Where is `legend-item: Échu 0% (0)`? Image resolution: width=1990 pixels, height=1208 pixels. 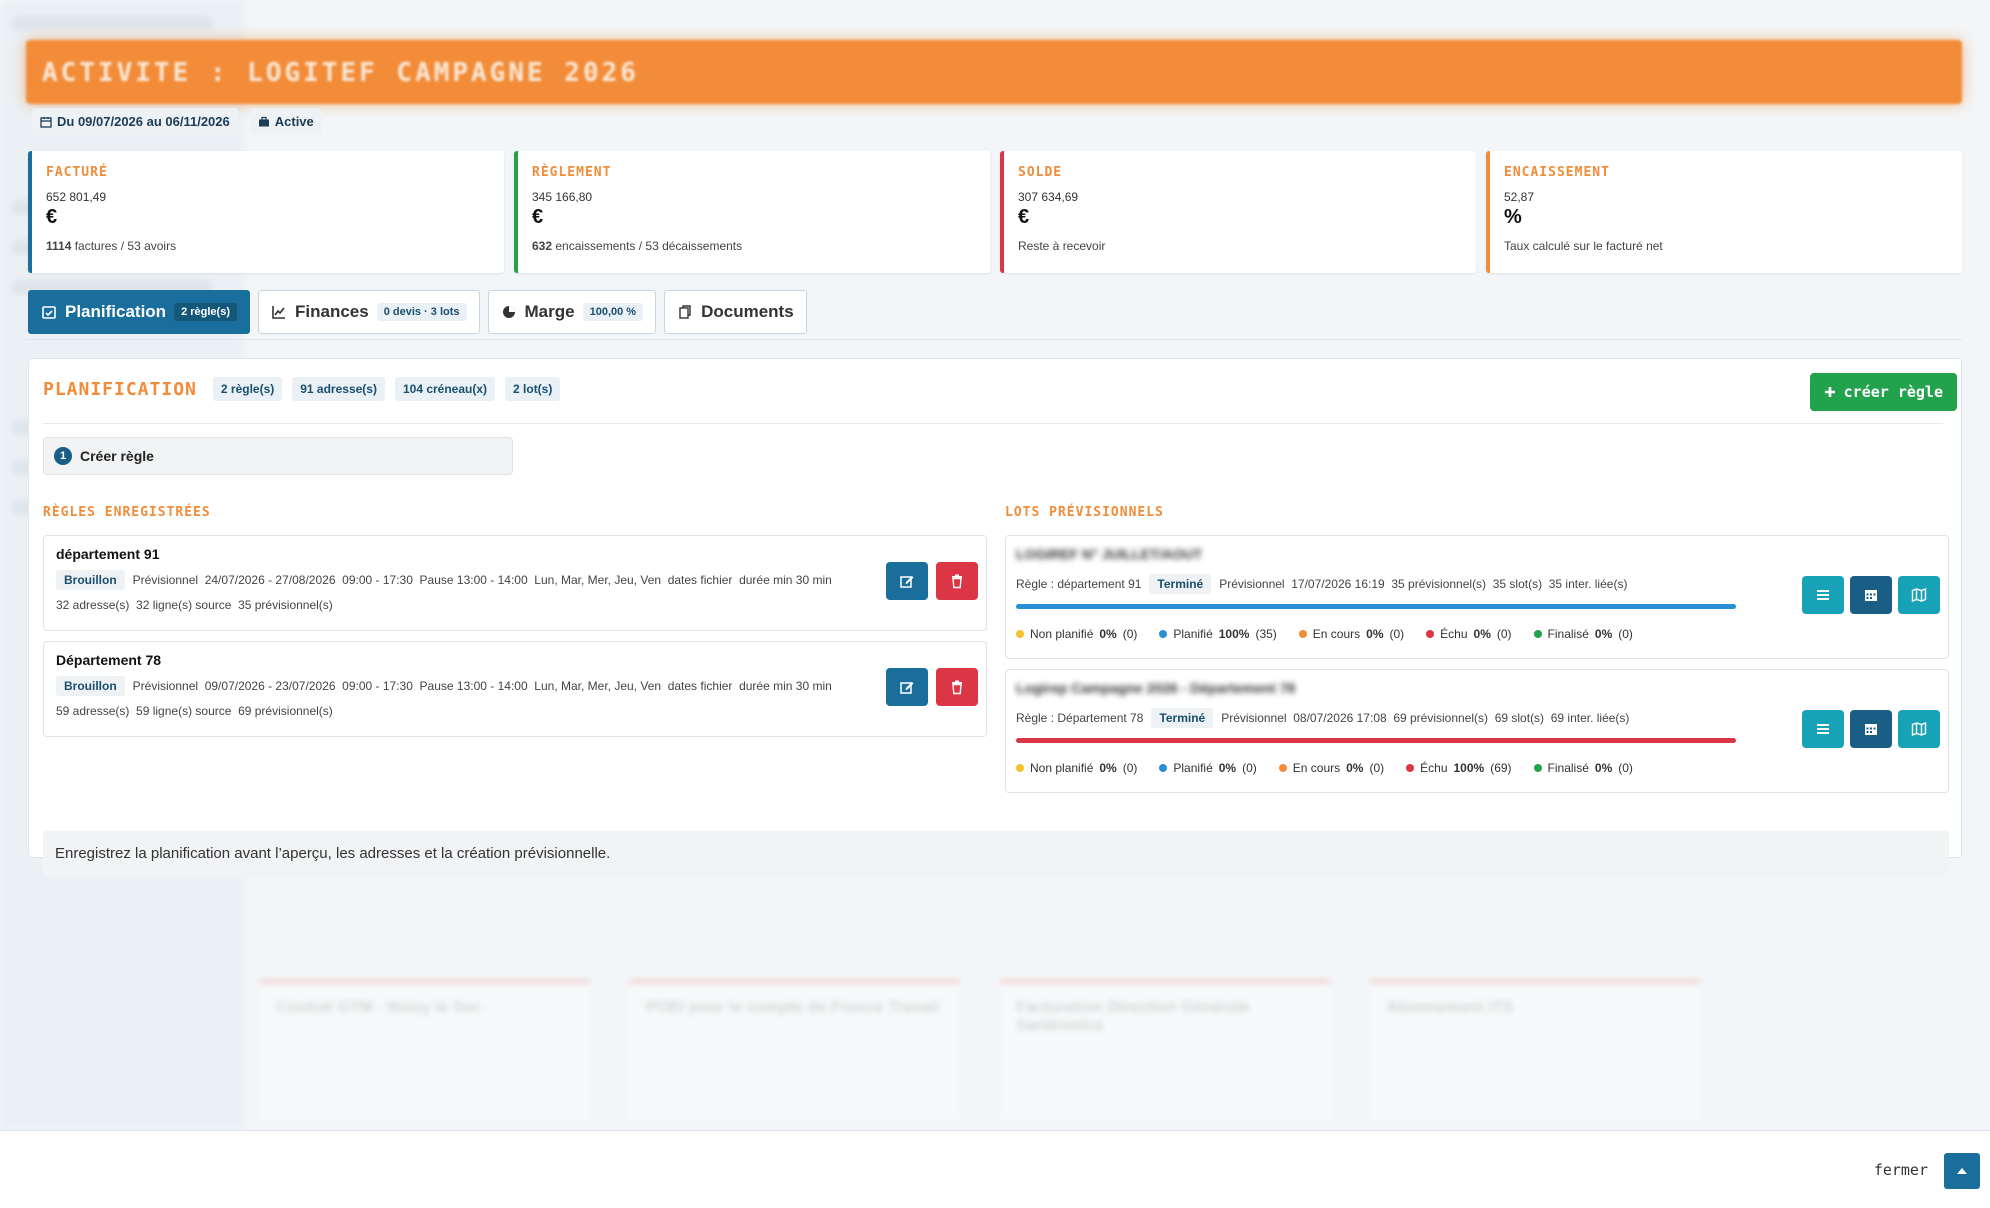 legend-item: Échu 0% (0) is located at coordinates (1469, 634).